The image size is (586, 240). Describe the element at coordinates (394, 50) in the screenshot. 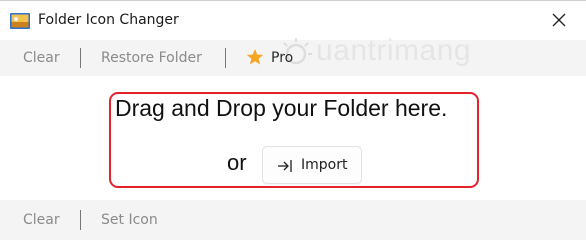

I see `watermark-text: uantrimang` at that location.